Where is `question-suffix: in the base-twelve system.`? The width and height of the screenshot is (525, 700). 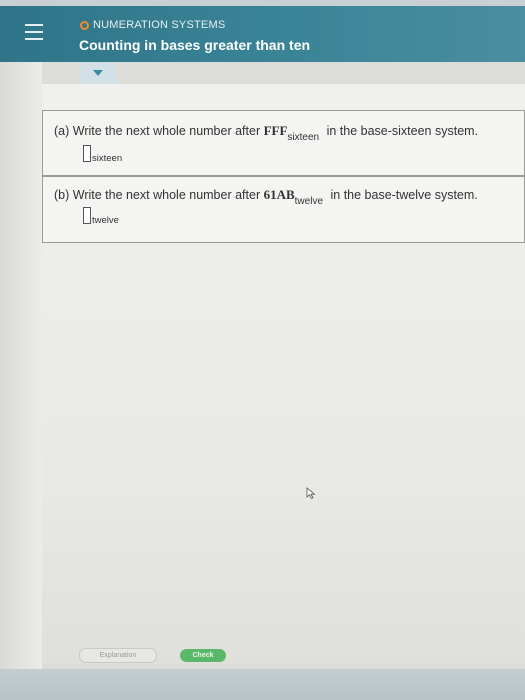 question-suffix: in the base-twelve system. is located at coordinates (402, 195).